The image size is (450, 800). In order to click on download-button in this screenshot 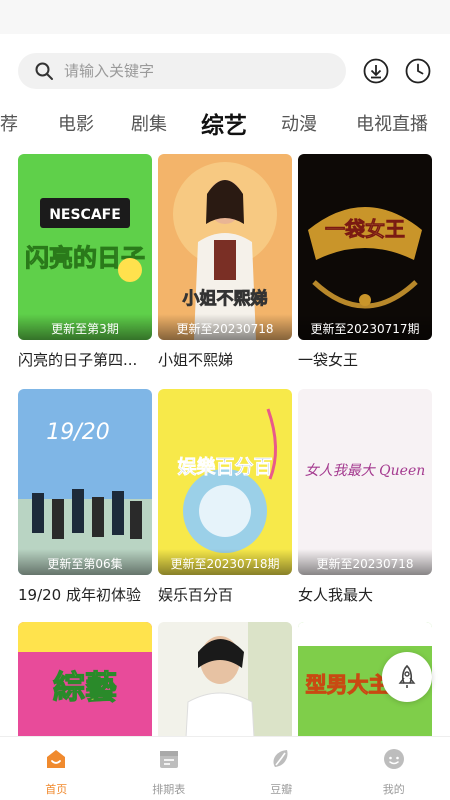, I will do `click(376, 71)`.